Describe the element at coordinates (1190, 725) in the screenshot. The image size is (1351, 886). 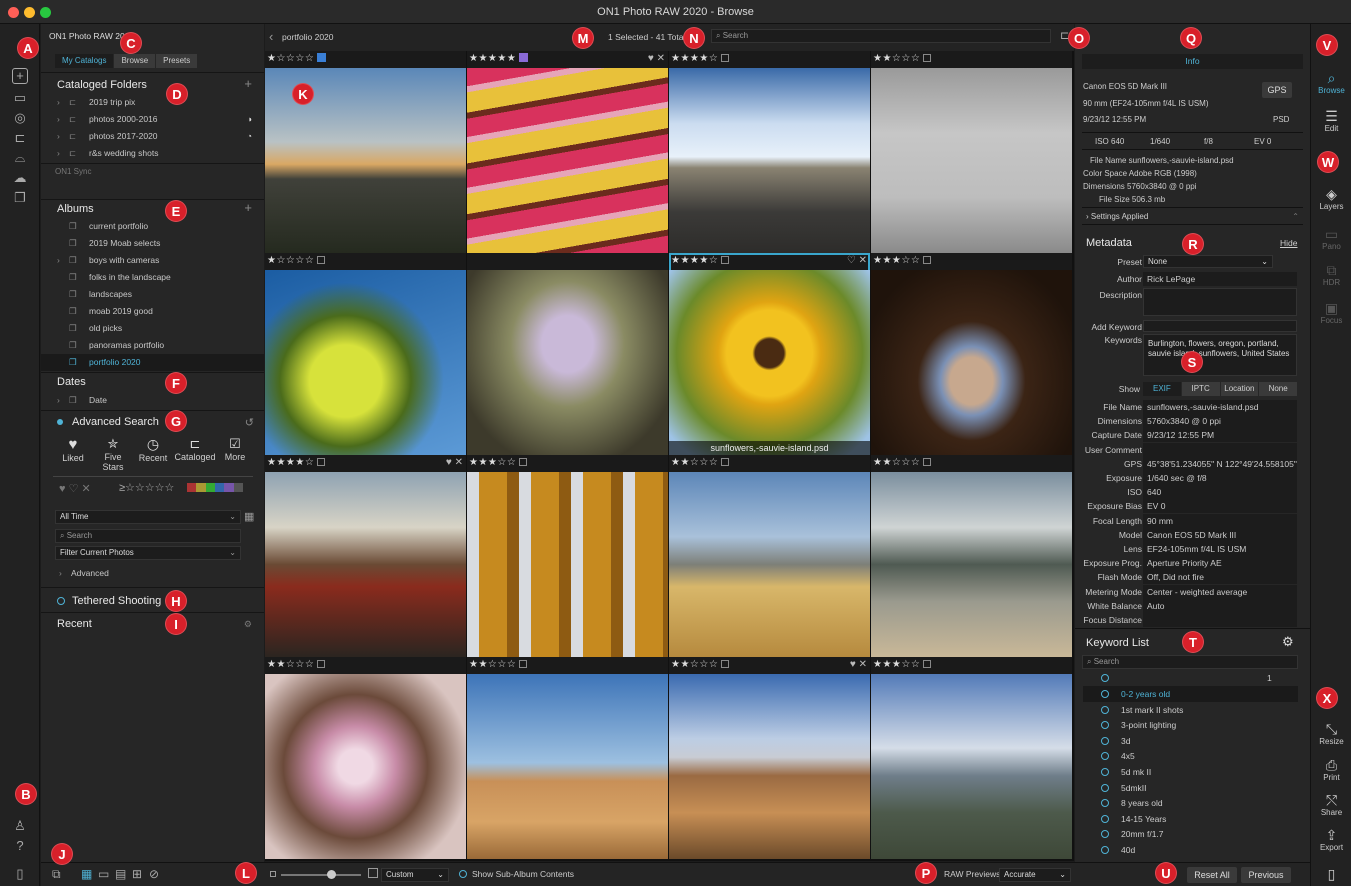
I see `keyword-item: 3-point lighting` at that location.